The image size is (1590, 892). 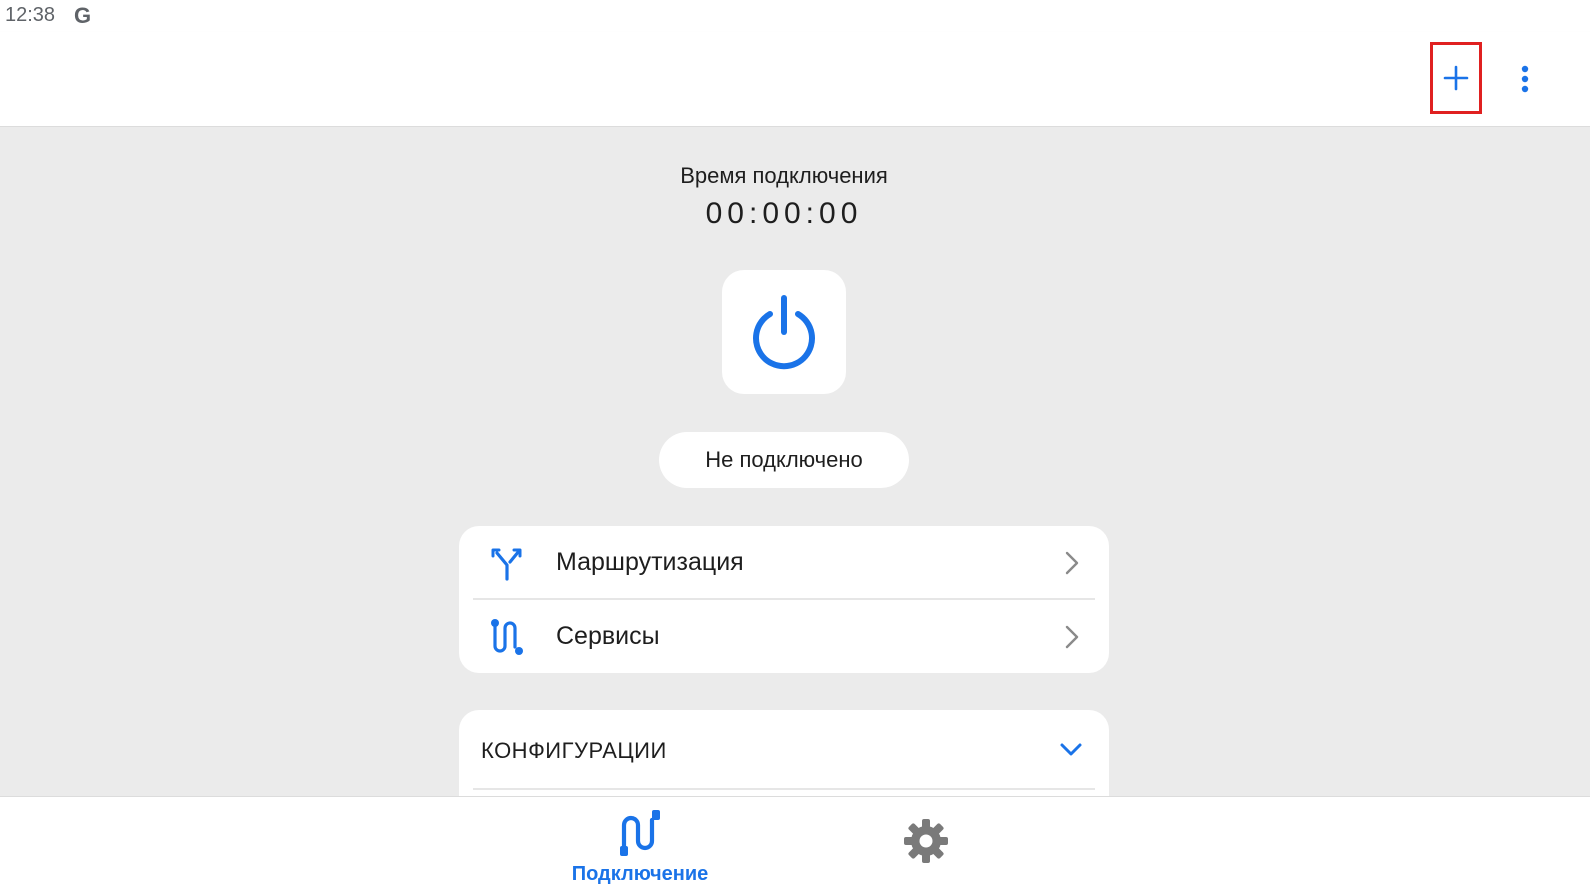 I want to click on bottom-navigation: Подключение, so click(x=795, y=844).